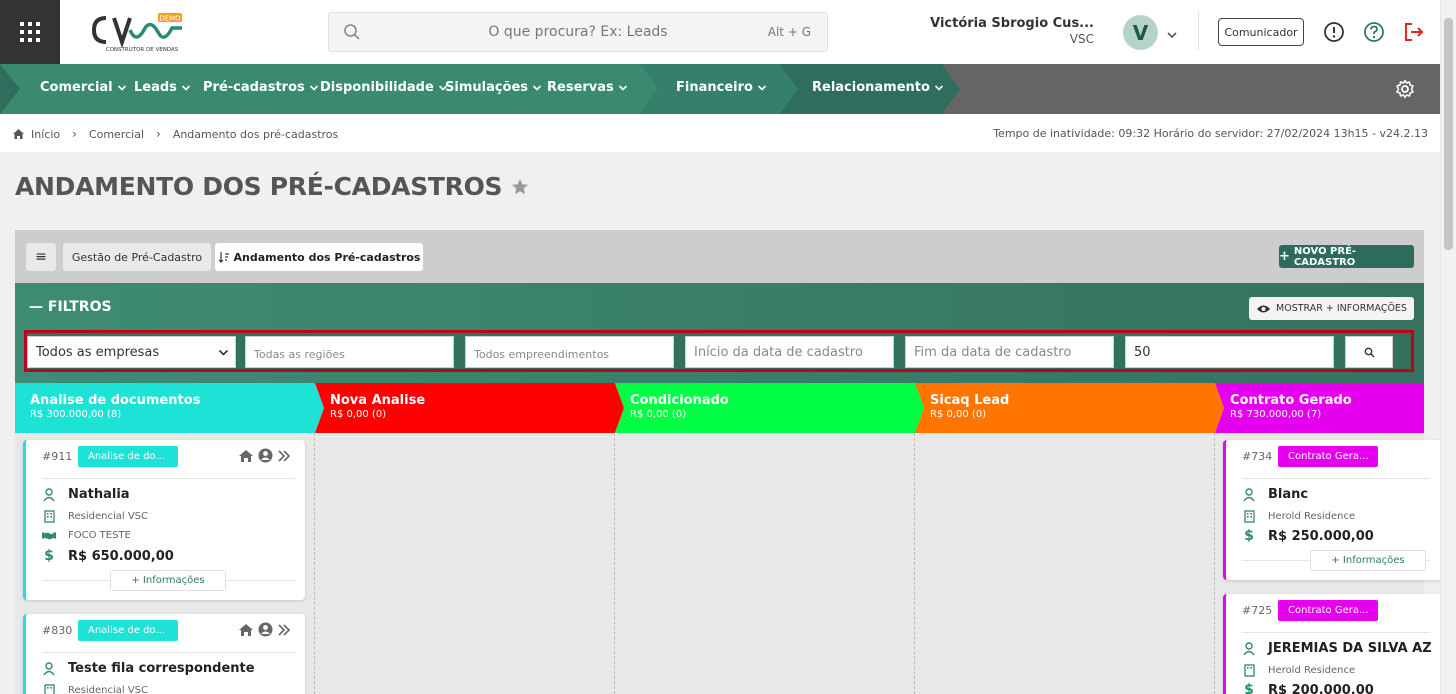 The height and width of the screenshot is (694, 1456). What do you see at coordinates (1331, 308) in the screenshot?
I see `show-more-info-button: MOSTRAR + INFORMAÇÕES` at bounding box center [1331, 308].